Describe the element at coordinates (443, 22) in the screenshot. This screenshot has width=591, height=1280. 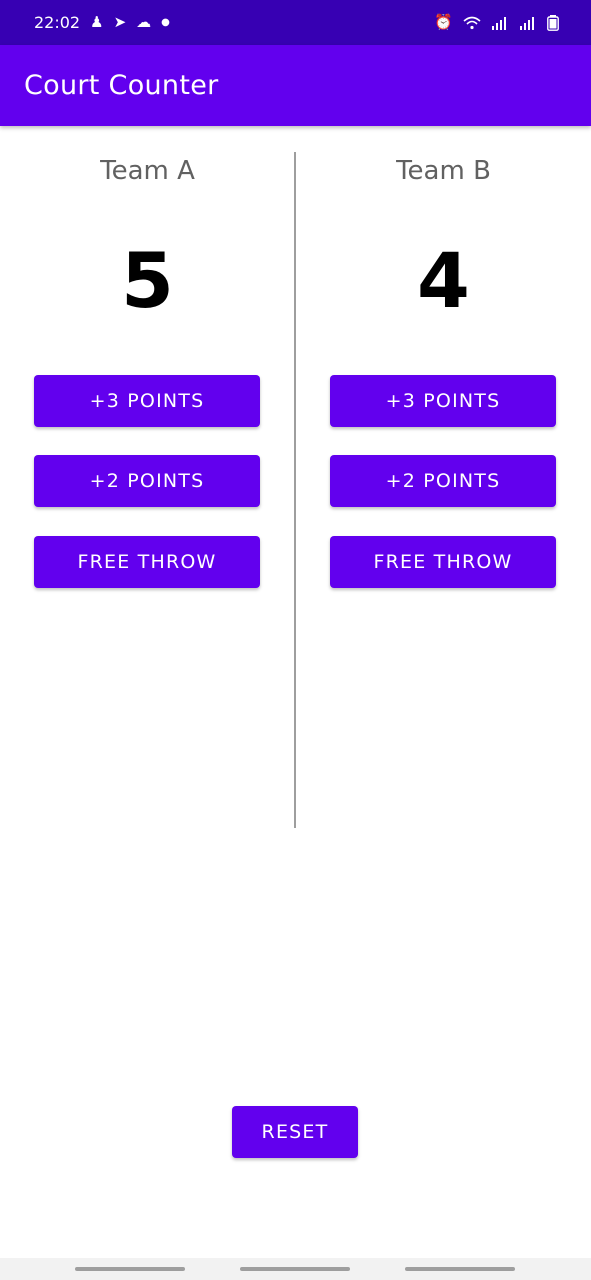
I see `alarm-icon: ⏰` at that location.